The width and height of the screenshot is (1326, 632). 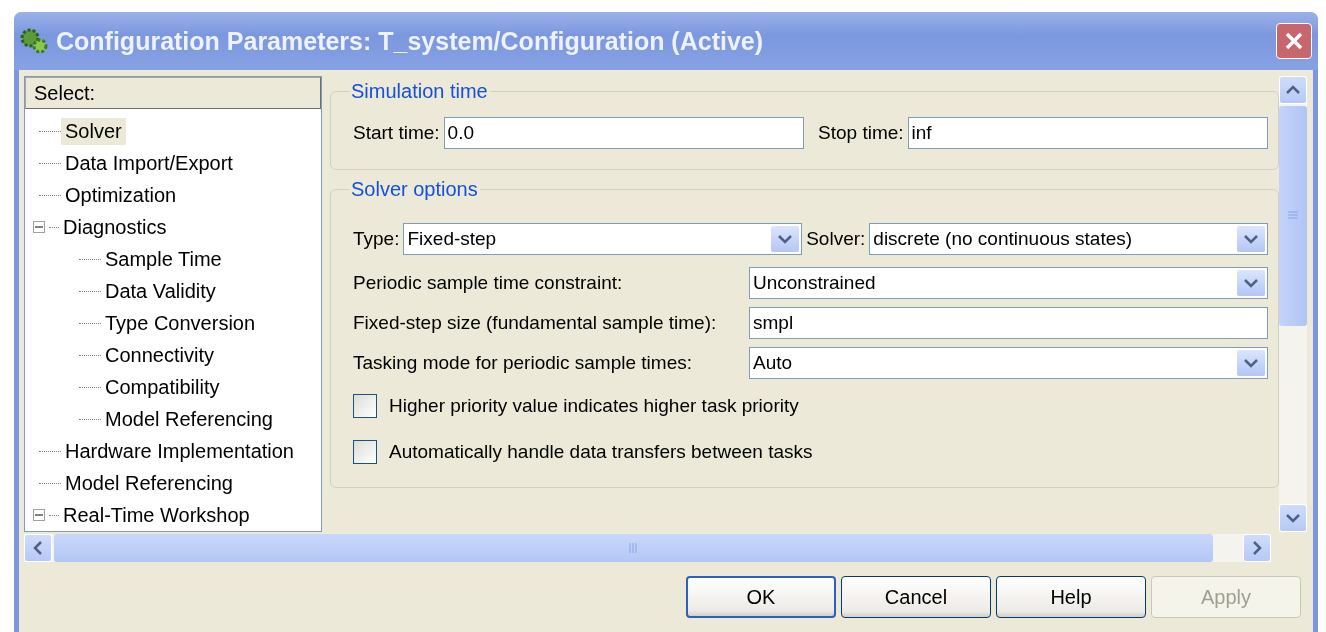 What do you see at coordinates (180, 323) in the screenshot?
I see `tree-item: Type Conversion` at bounding box center [180, 323].